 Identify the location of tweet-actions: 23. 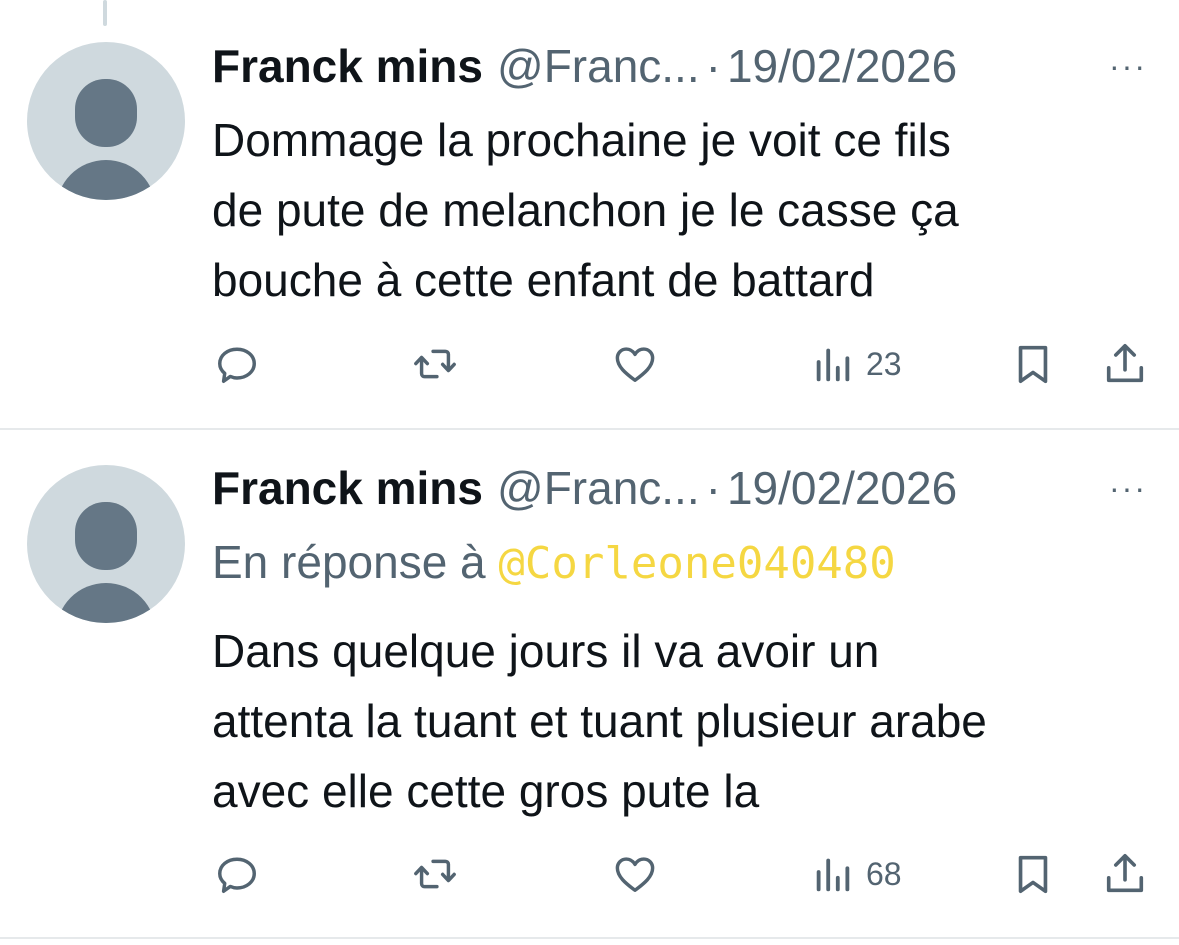
(682, 364).